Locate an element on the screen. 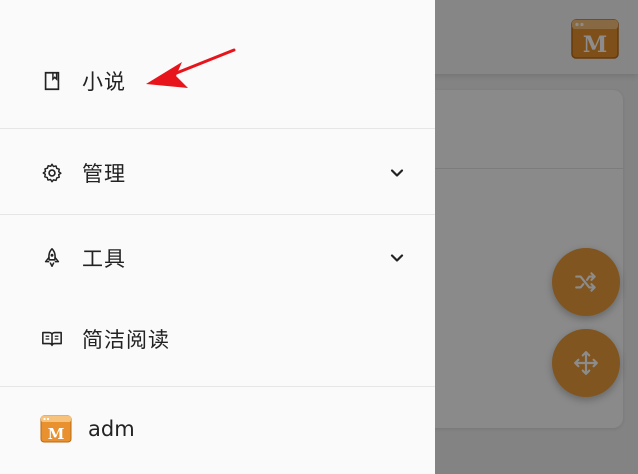 This screenshot has width=638, height=474. nav-item-label: 简洁阅读 is located at coordinates (126, 340).